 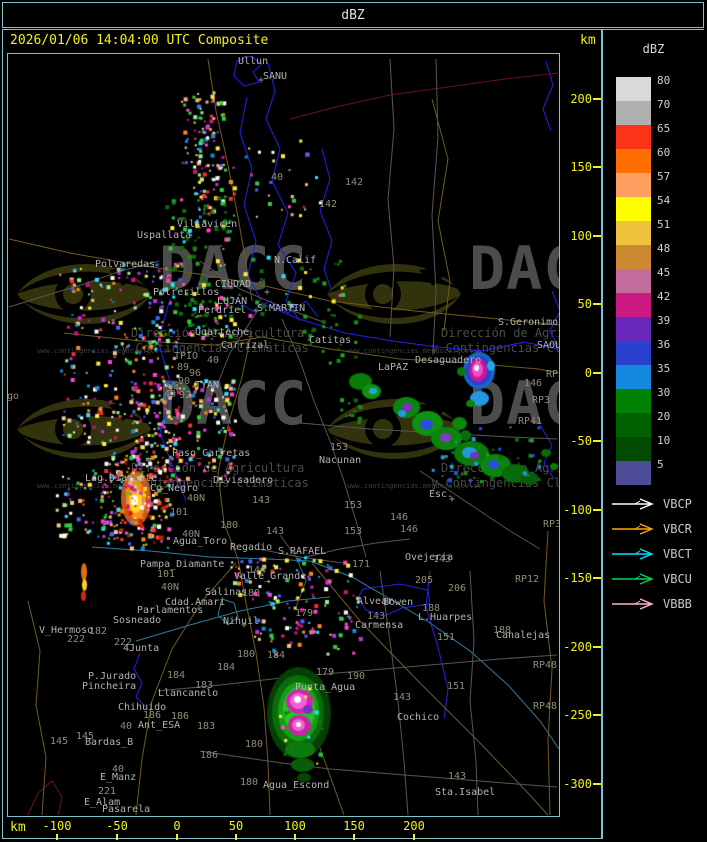 What do you see at coordinates (664, 152) in the screenshot?
I see `dbz-value-label: 60` at bounding box center [664, 152].